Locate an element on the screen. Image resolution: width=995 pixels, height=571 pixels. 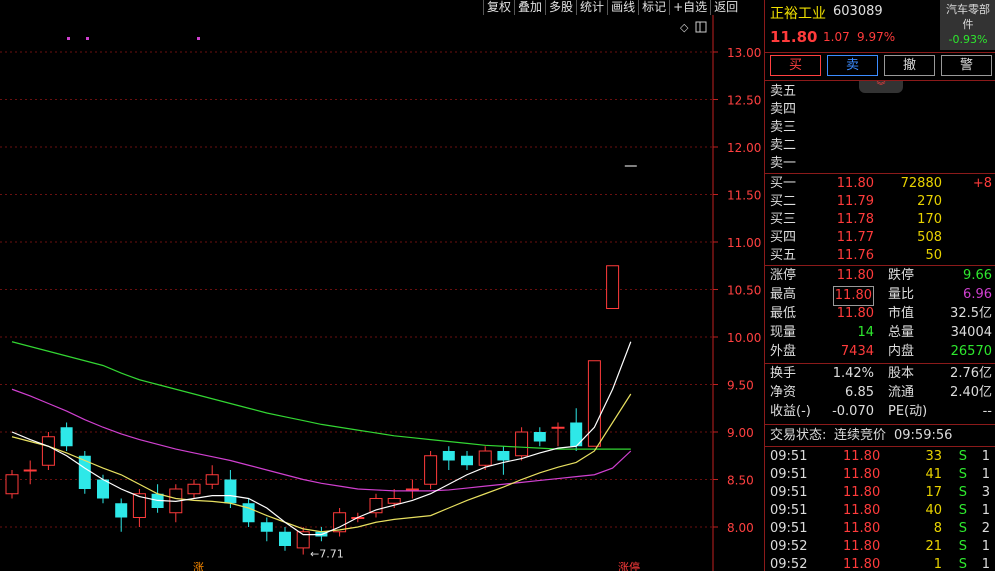
bid-volume: 170 is located at coordinates (929, 219).